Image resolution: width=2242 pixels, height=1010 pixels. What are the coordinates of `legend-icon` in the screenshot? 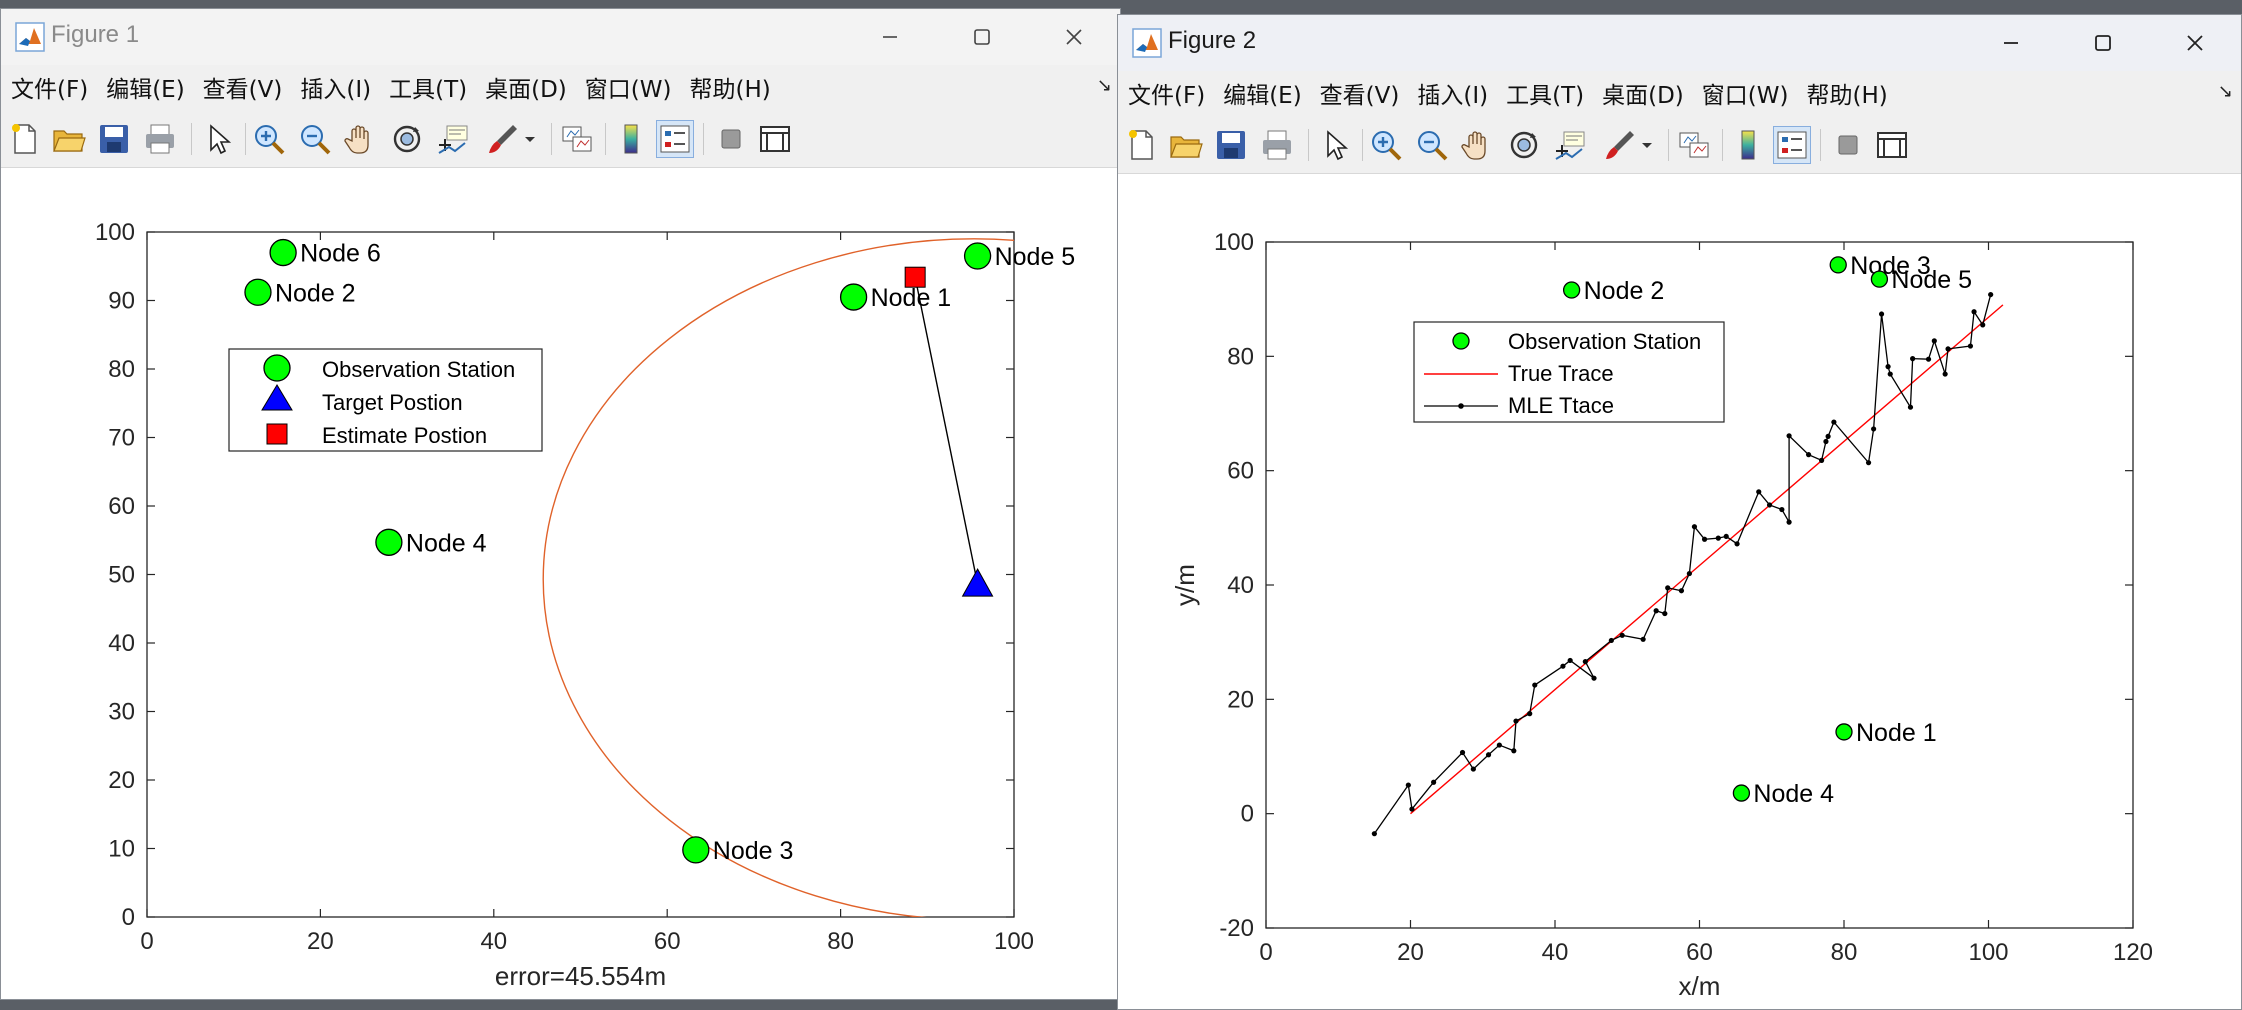 It's located at (675, 139).